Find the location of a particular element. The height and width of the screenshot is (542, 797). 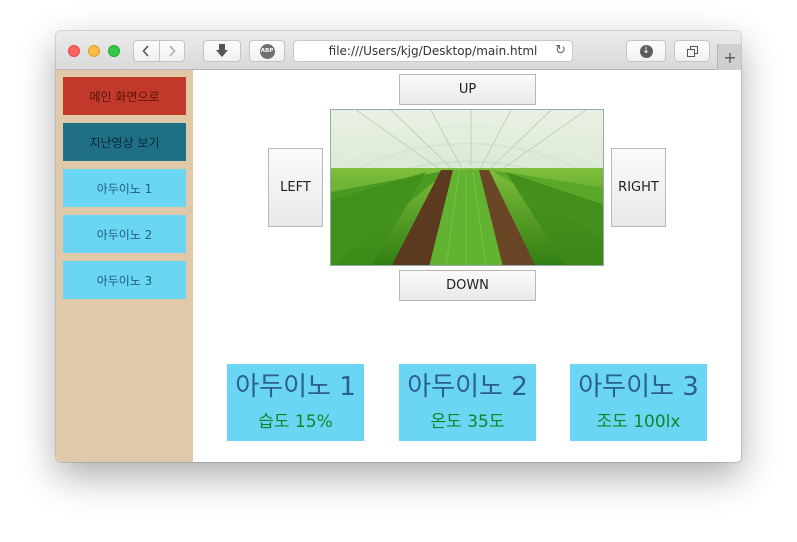

sidebar: 메인 화면으로 지난영상 보기 아두이노 1 아두이노 2 아두이노 3 is located at coordinates (124, 266).